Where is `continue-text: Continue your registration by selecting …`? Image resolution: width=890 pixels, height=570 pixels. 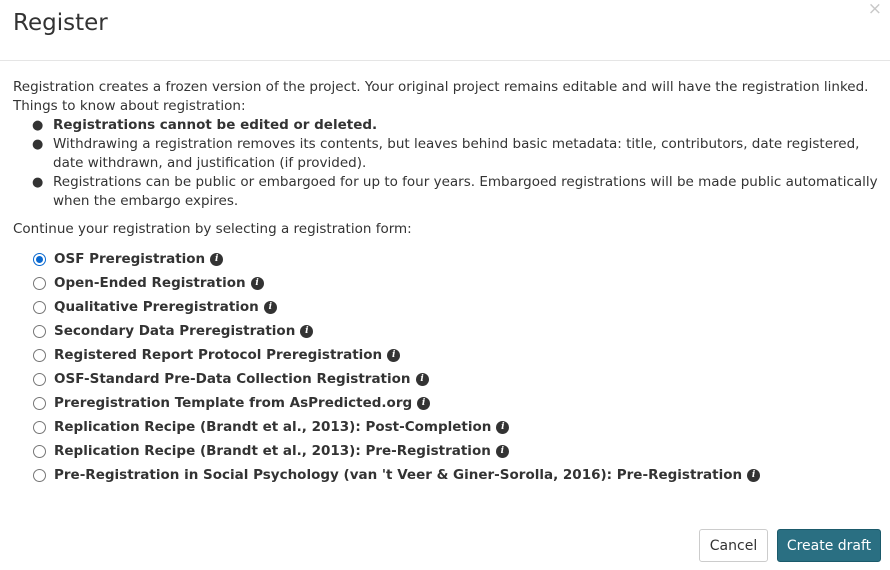 continue-text: Continue your registration by selecting … is located at coordinates (212, 229).